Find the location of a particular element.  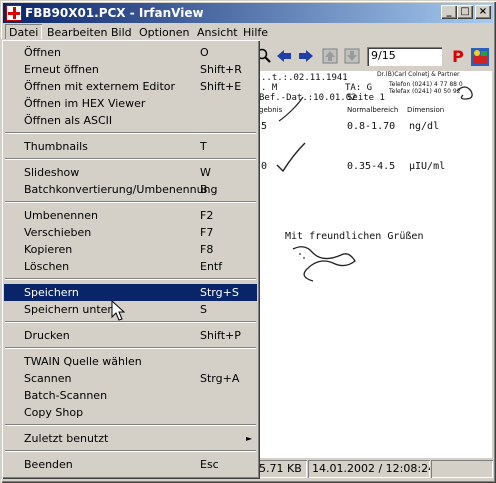

menu-item-erneut-oeffnen: Erneut öffnen Shift+R is located at coordinates (130, 69).